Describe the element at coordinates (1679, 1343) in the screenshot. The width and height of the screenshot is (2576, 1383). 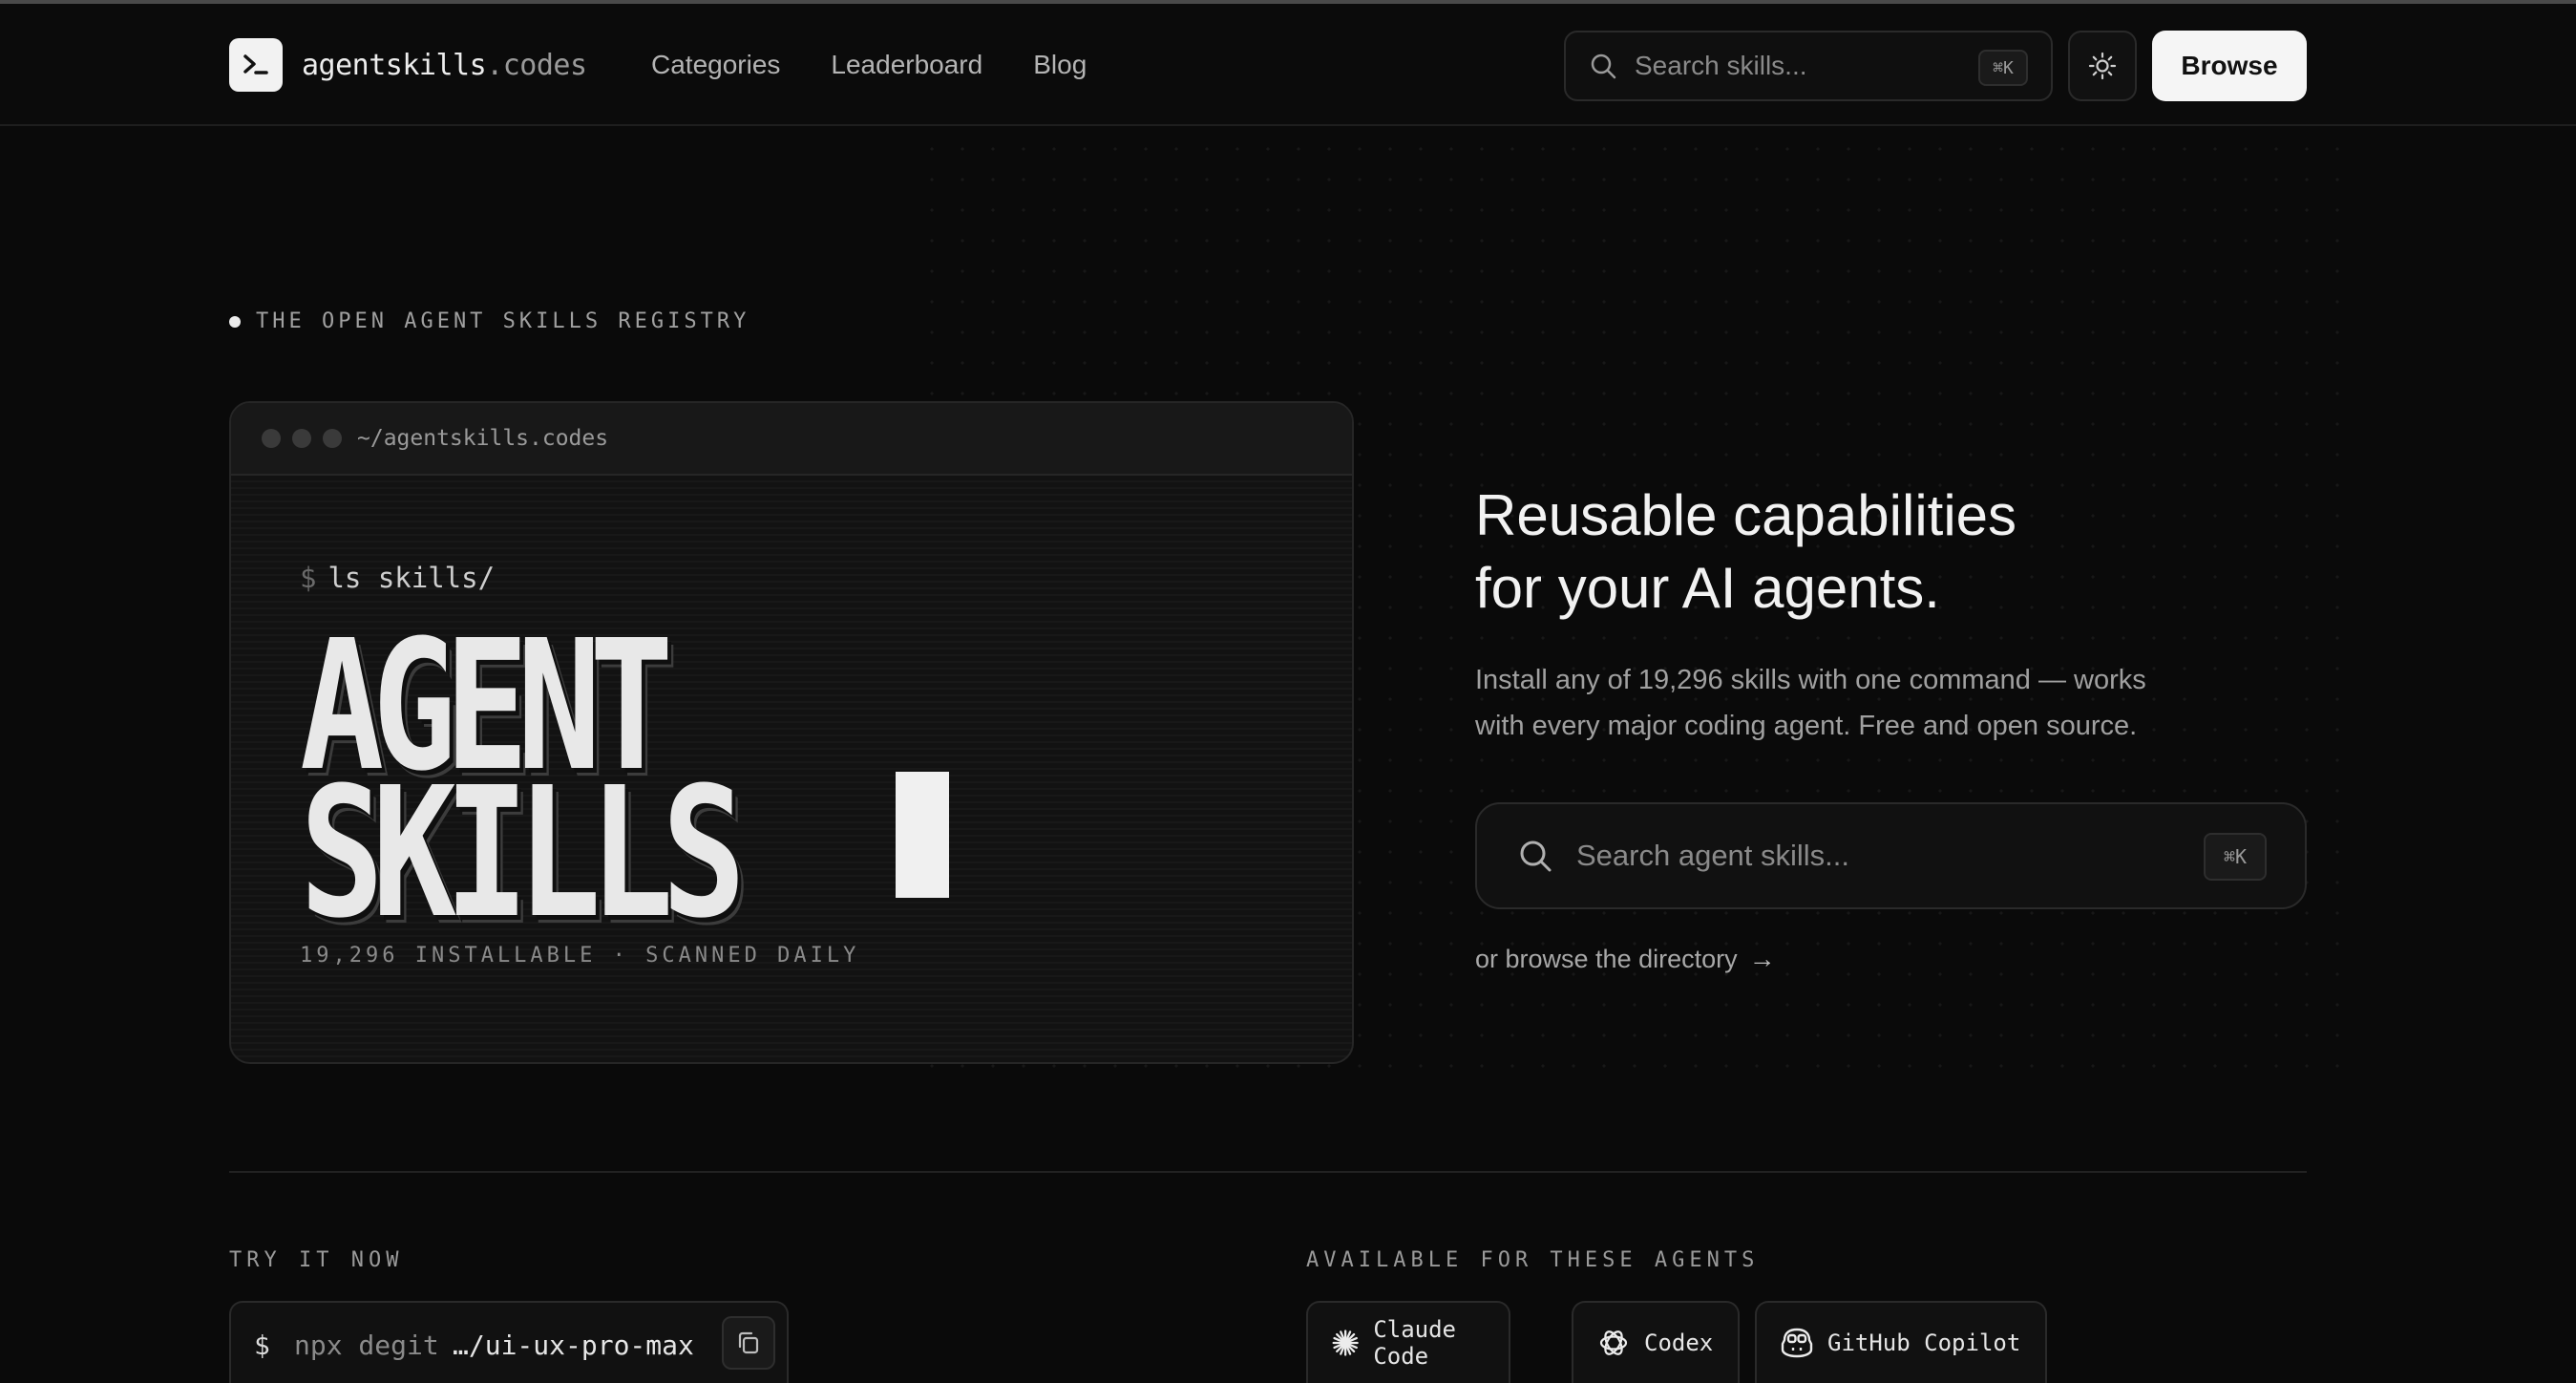
I see `agent-chip-label: Codex` at that location.